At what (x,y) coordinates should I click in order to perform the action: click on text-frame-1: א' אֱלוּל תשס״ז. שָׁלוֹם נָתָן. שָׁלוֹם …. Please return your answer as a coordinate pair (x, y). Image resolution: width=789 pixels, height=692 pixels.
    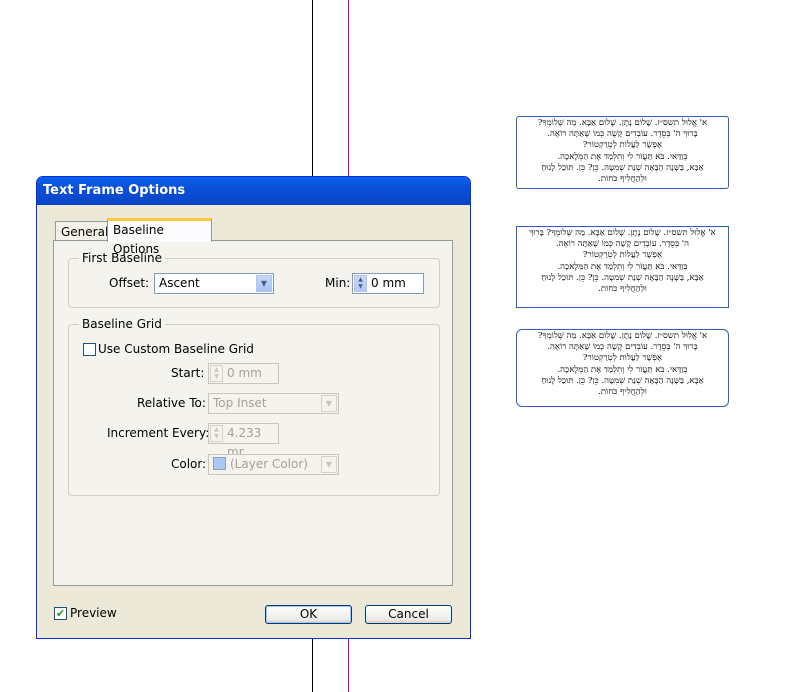
    Looking at the image, I should click on (622, 152).